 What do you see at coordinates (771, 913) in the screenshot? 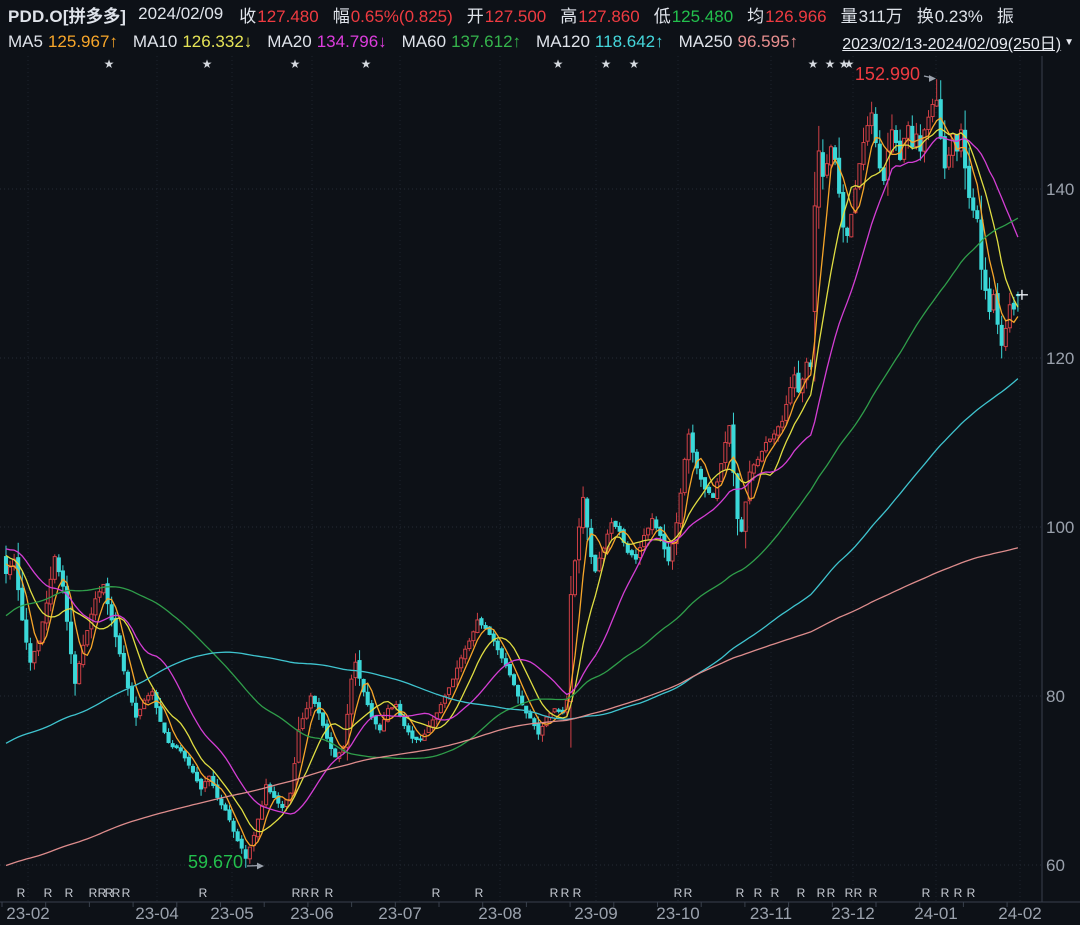
I see `x-axis-label: 23-11` at bounding box center [771, 913].